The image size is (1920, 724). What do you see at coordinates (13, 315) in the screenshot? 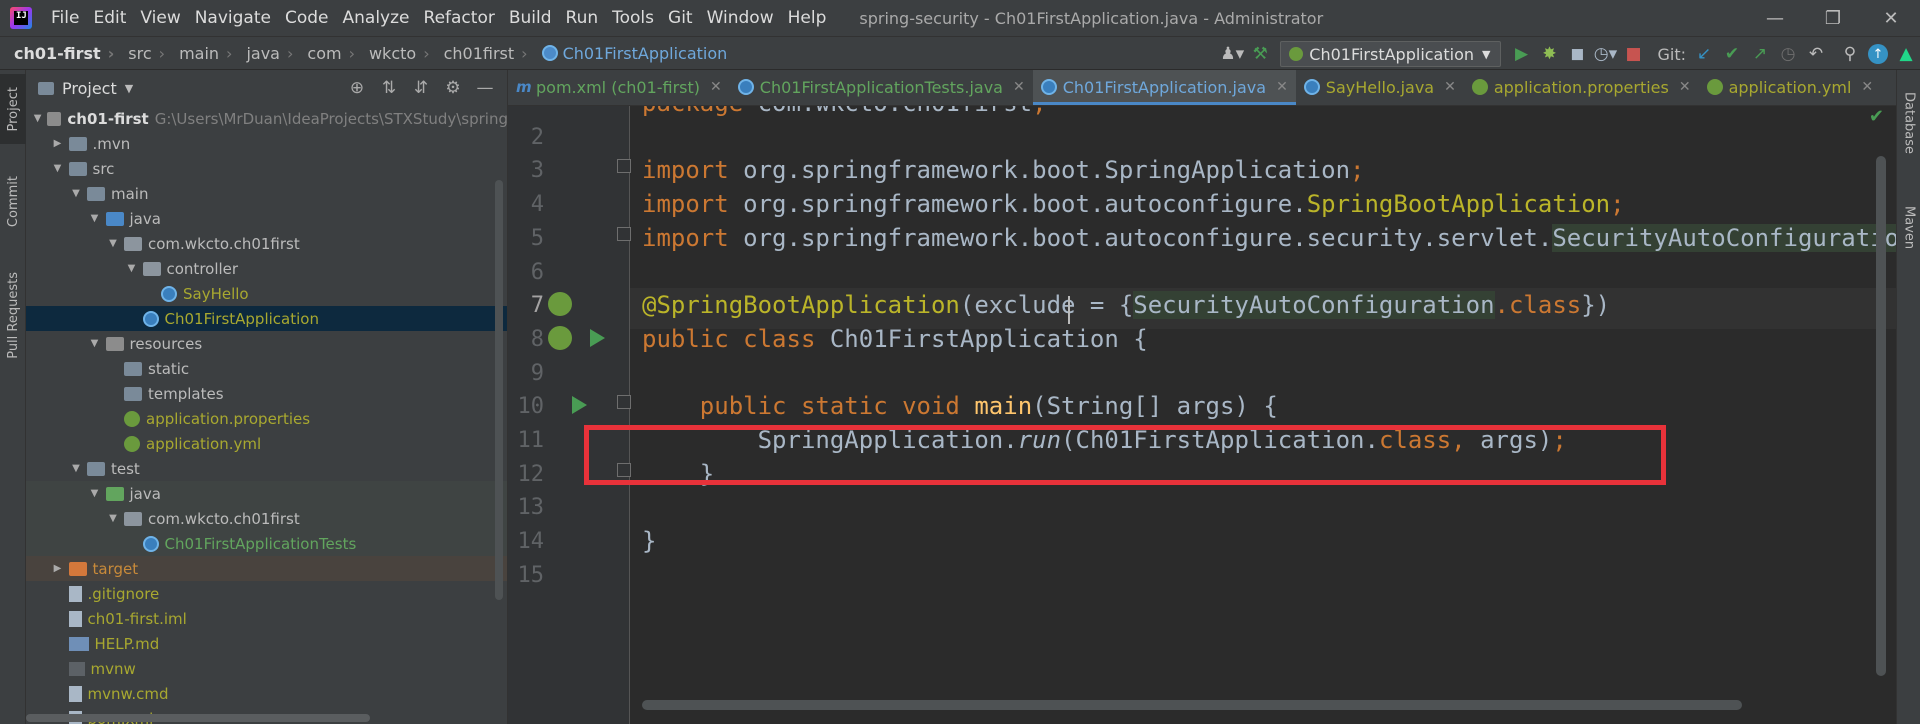
I see `pull-requests-tool-tab: Pull Requests` at bounding box center [13, 315].